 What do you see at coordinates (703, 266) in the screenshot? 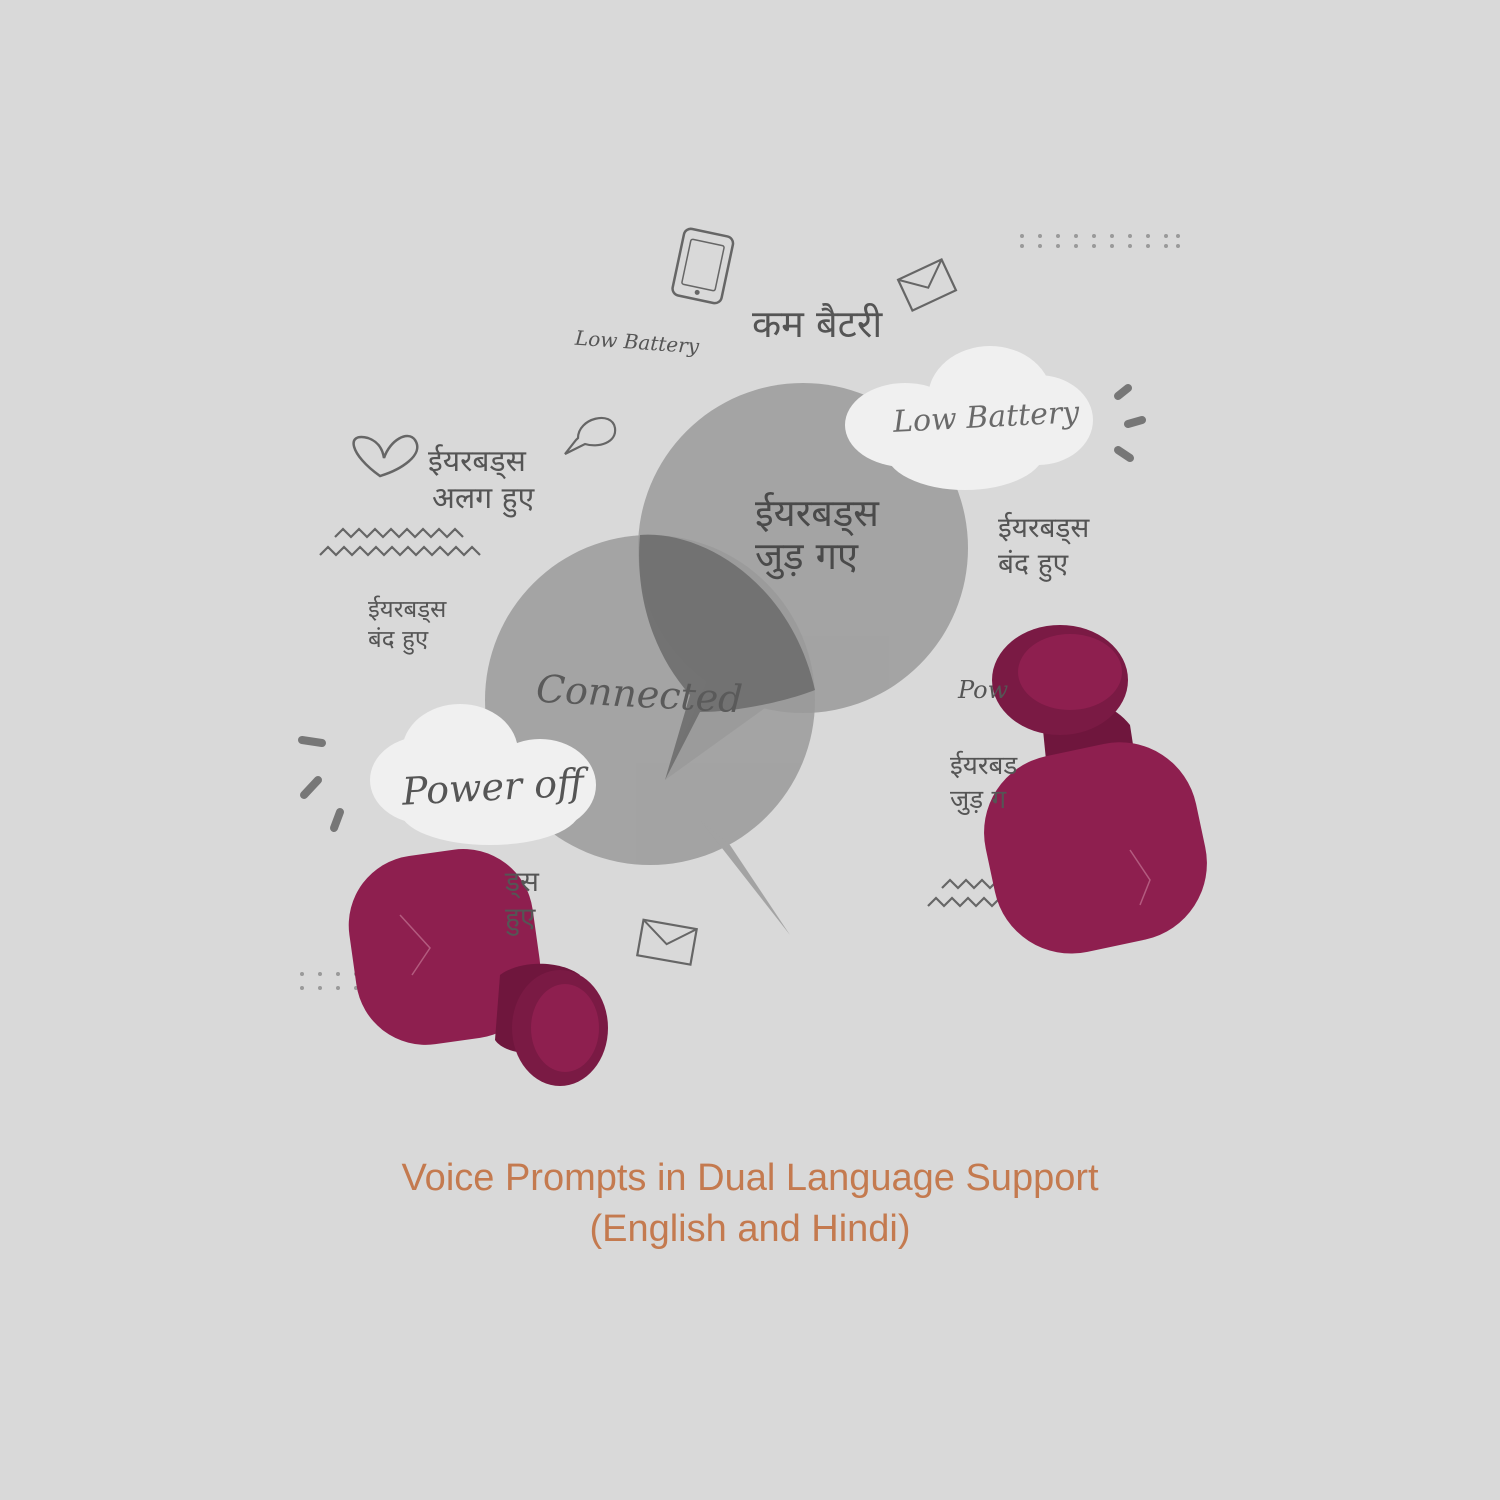
I see `tablet-icon` at bounding box center [703, 266].